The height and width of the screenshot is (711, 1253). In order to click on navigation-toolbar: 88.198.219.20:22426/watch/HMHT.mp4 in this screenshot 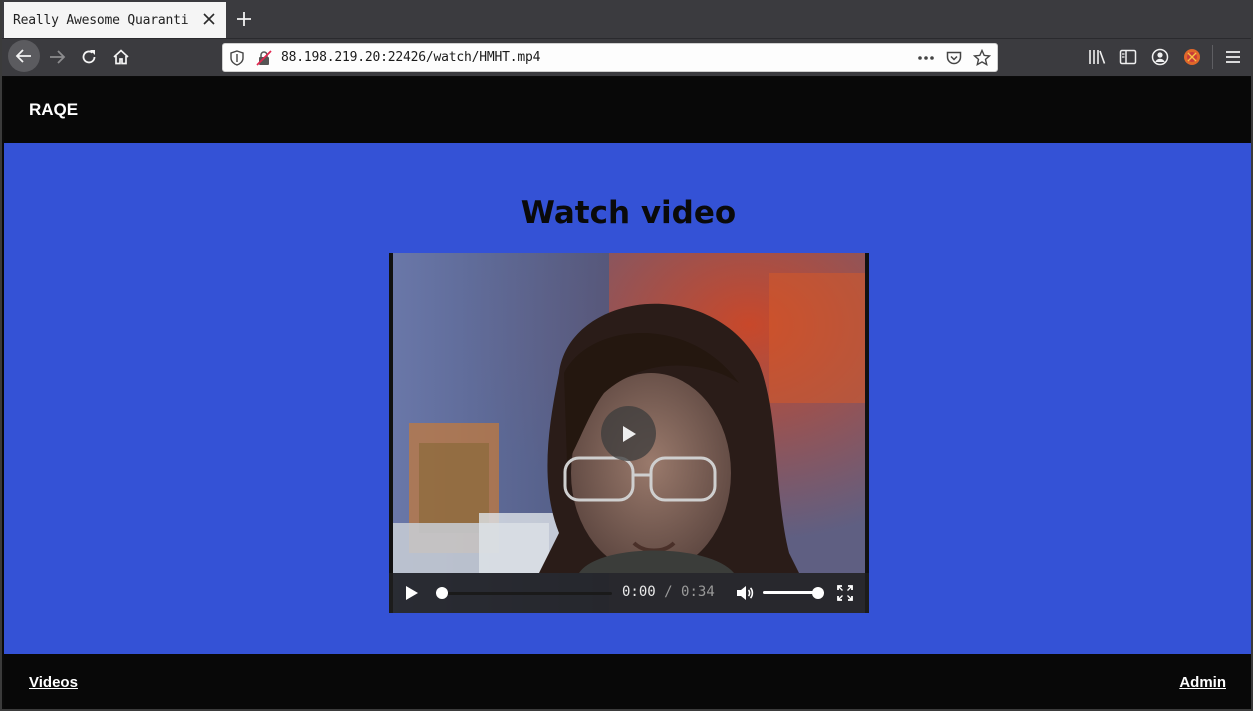, I will do `click(626, 57)`.